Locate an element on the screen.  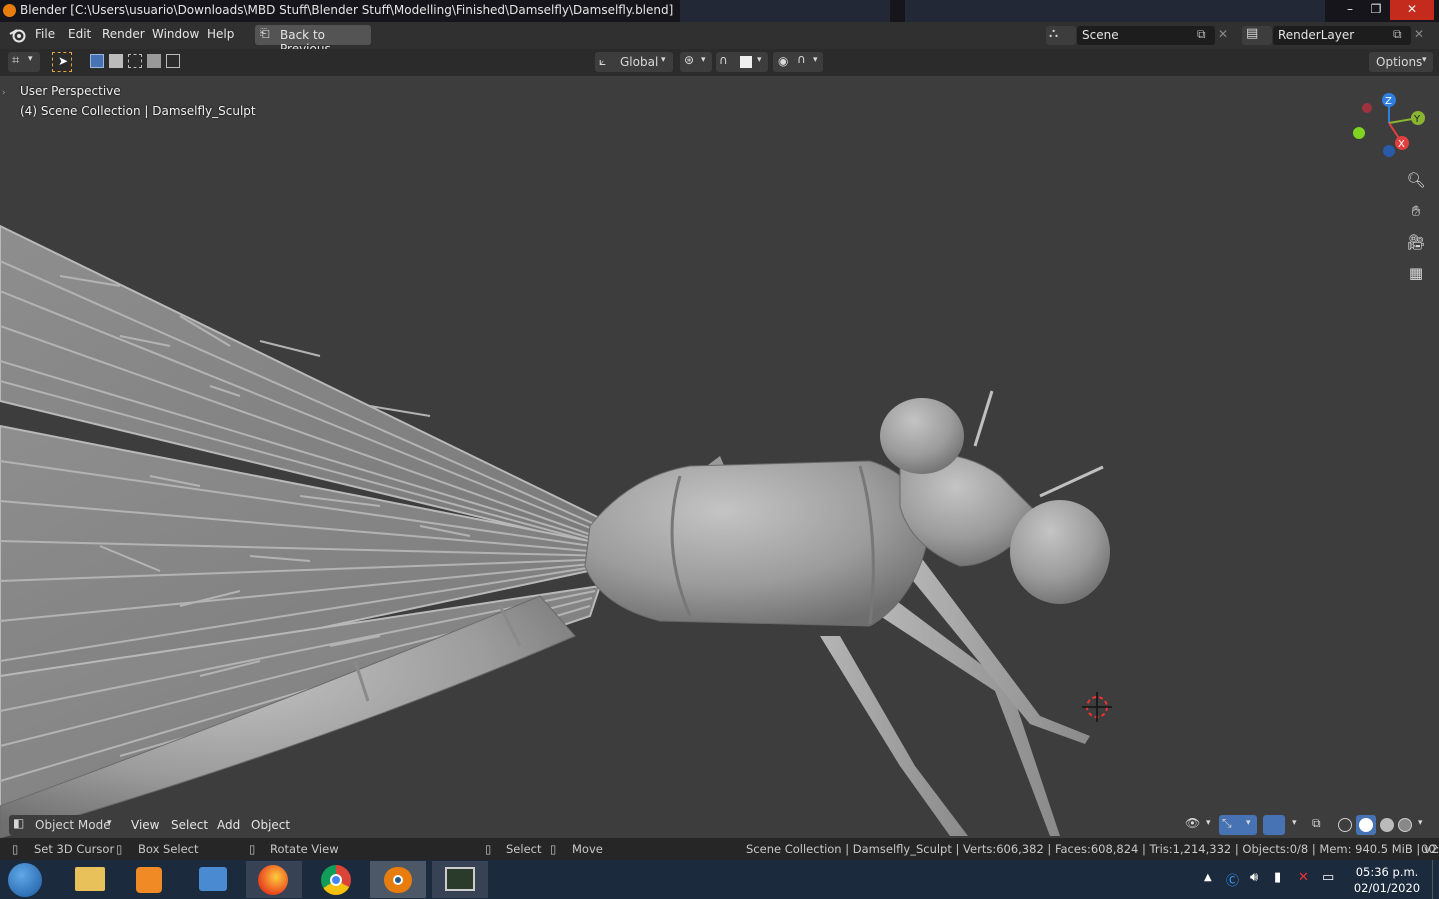
solid-shading-button is located at coordinates (1366, 825).